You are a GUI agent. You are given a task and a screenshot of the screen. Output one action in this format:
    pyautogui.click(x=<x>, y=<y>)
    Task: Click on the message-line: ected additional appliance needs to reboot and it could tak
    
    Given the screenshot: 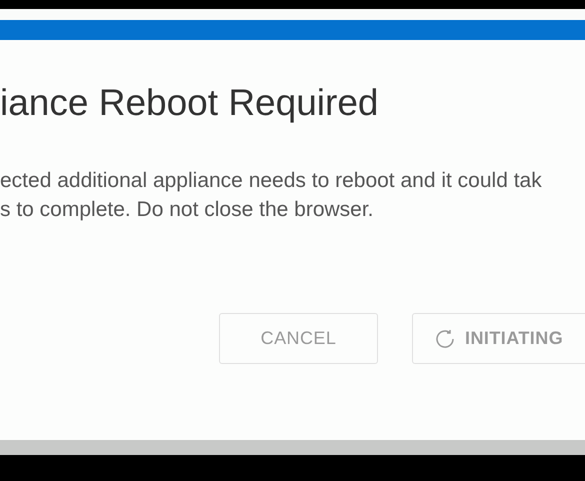 What is the action you would take?
    pyautogui.click(x=271, y=181)
    